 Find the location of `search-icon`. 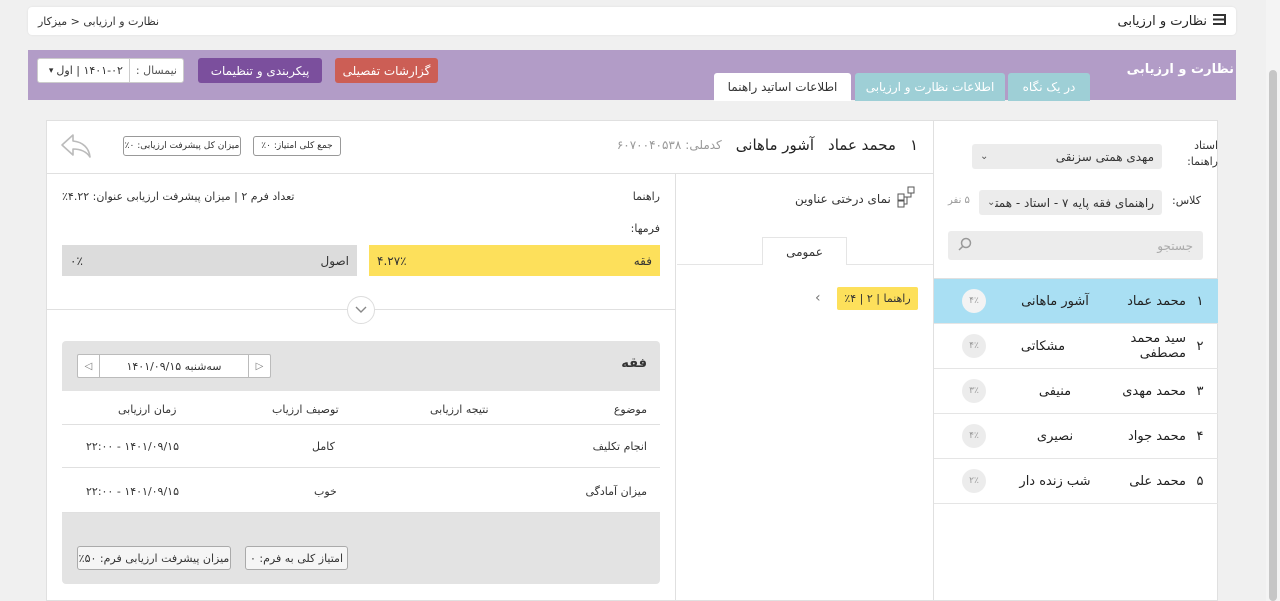

search-icon is located at coordinates (965, 245).